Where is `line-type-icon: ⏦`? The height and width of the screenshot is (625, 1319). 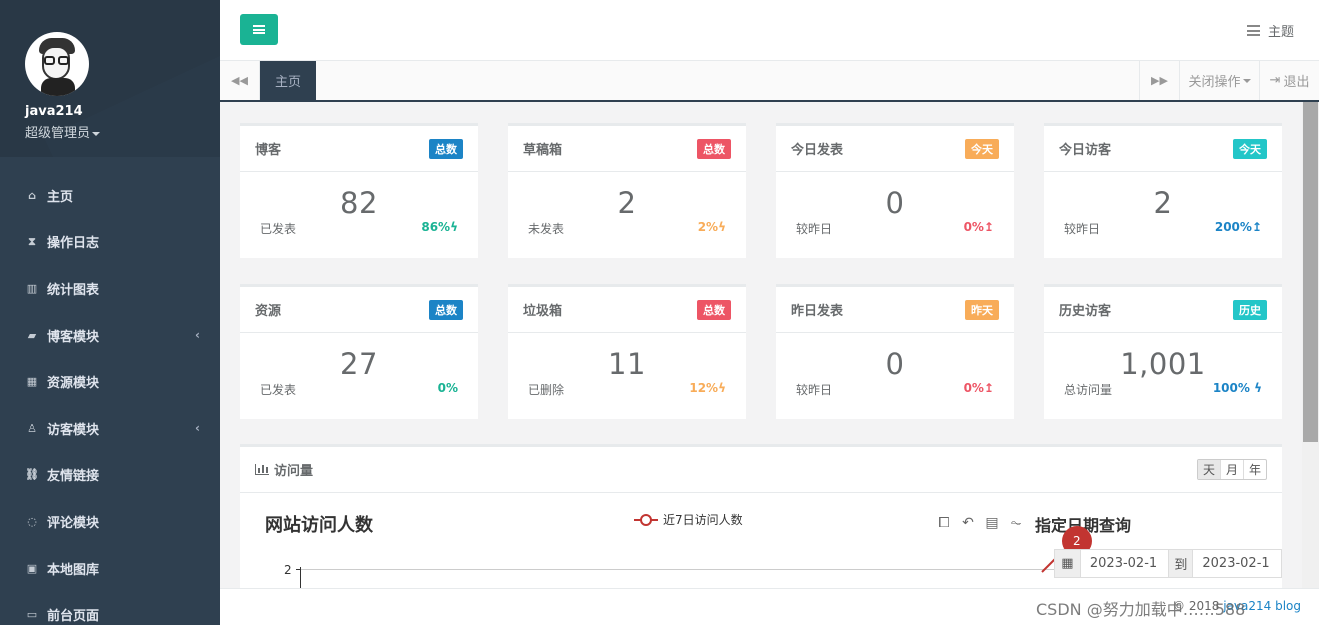
line-type-icon: ⏦ is located at coordinates (1016, 523).